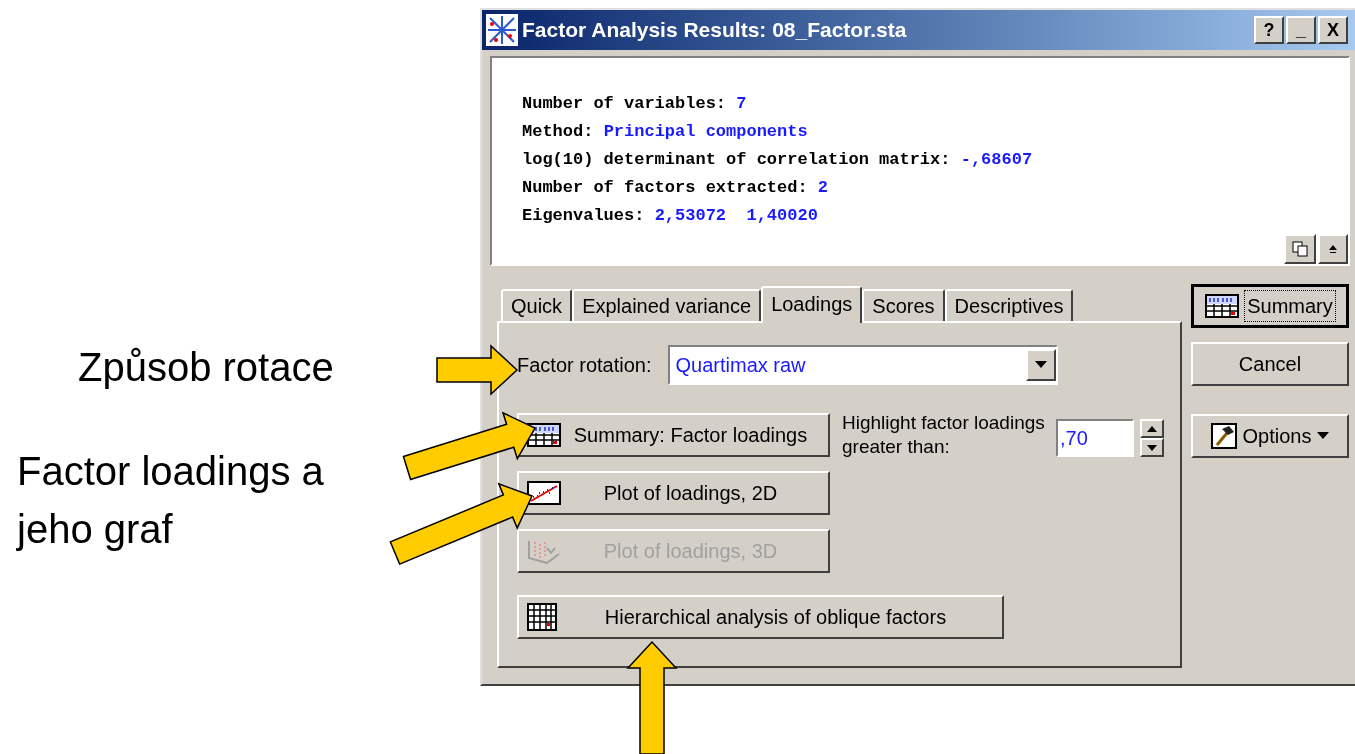 This screenshot has height=754, width=1355. Describe the element at coordinates (1270, 364) in the screenshot. I see `side-button: Cancel` at that location.